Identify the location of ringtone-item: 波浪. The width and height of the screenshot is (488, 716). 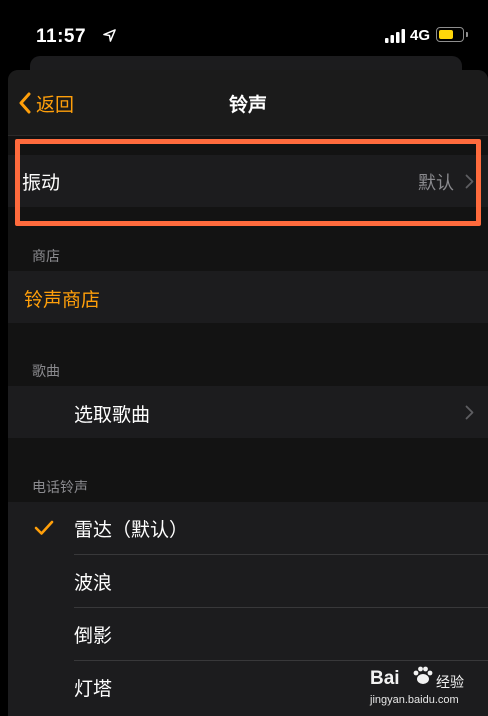
(248, 581).